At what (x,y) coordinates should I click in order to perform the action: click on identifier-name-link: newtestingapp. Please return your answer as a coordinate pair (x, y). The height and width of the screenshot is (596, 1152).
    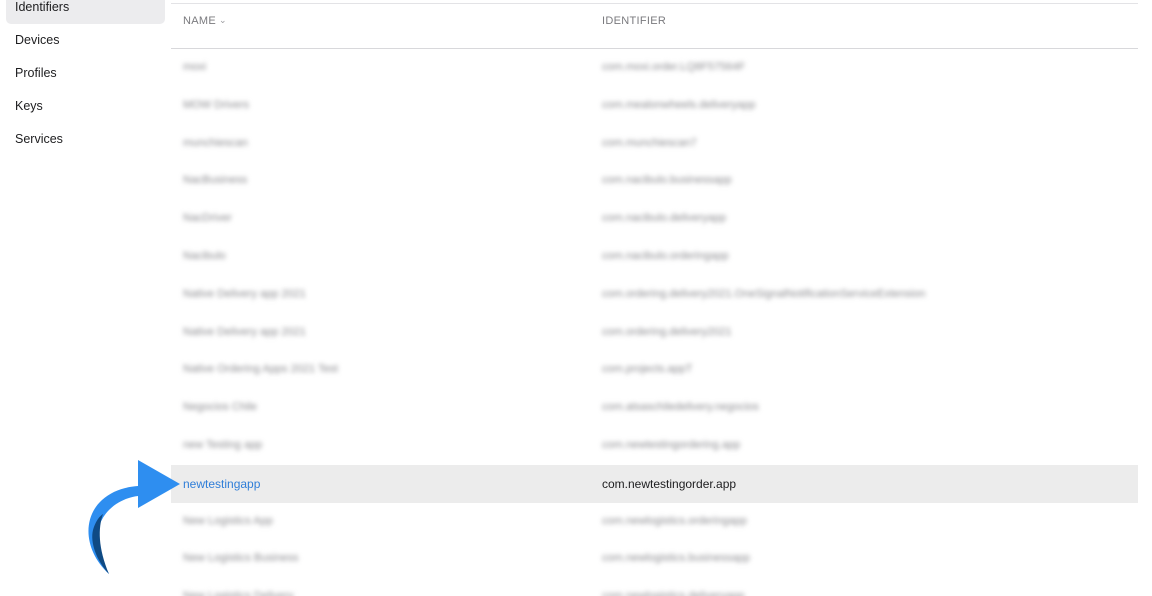
    Looking at the image, I should click on (221, 484).